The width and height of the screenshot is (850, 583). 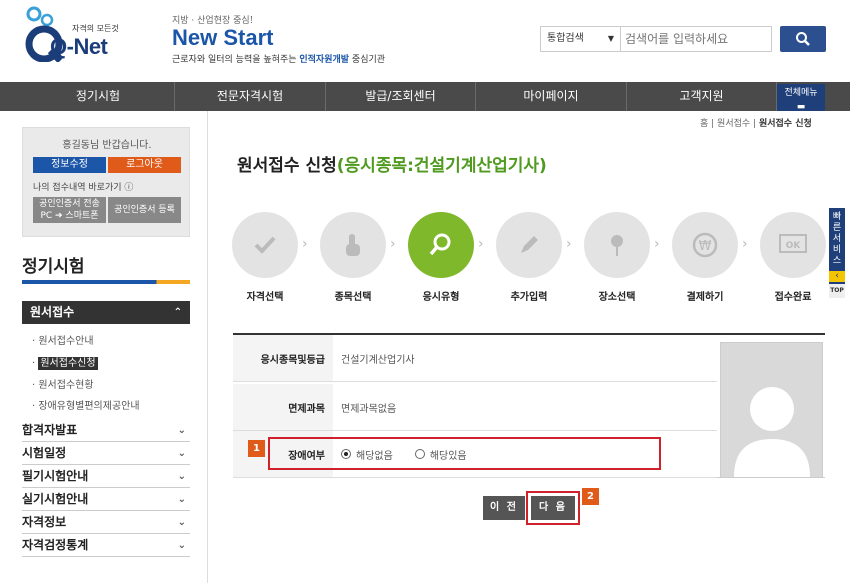 I want to click on top-button: TOP, so click(x=837, y=291).